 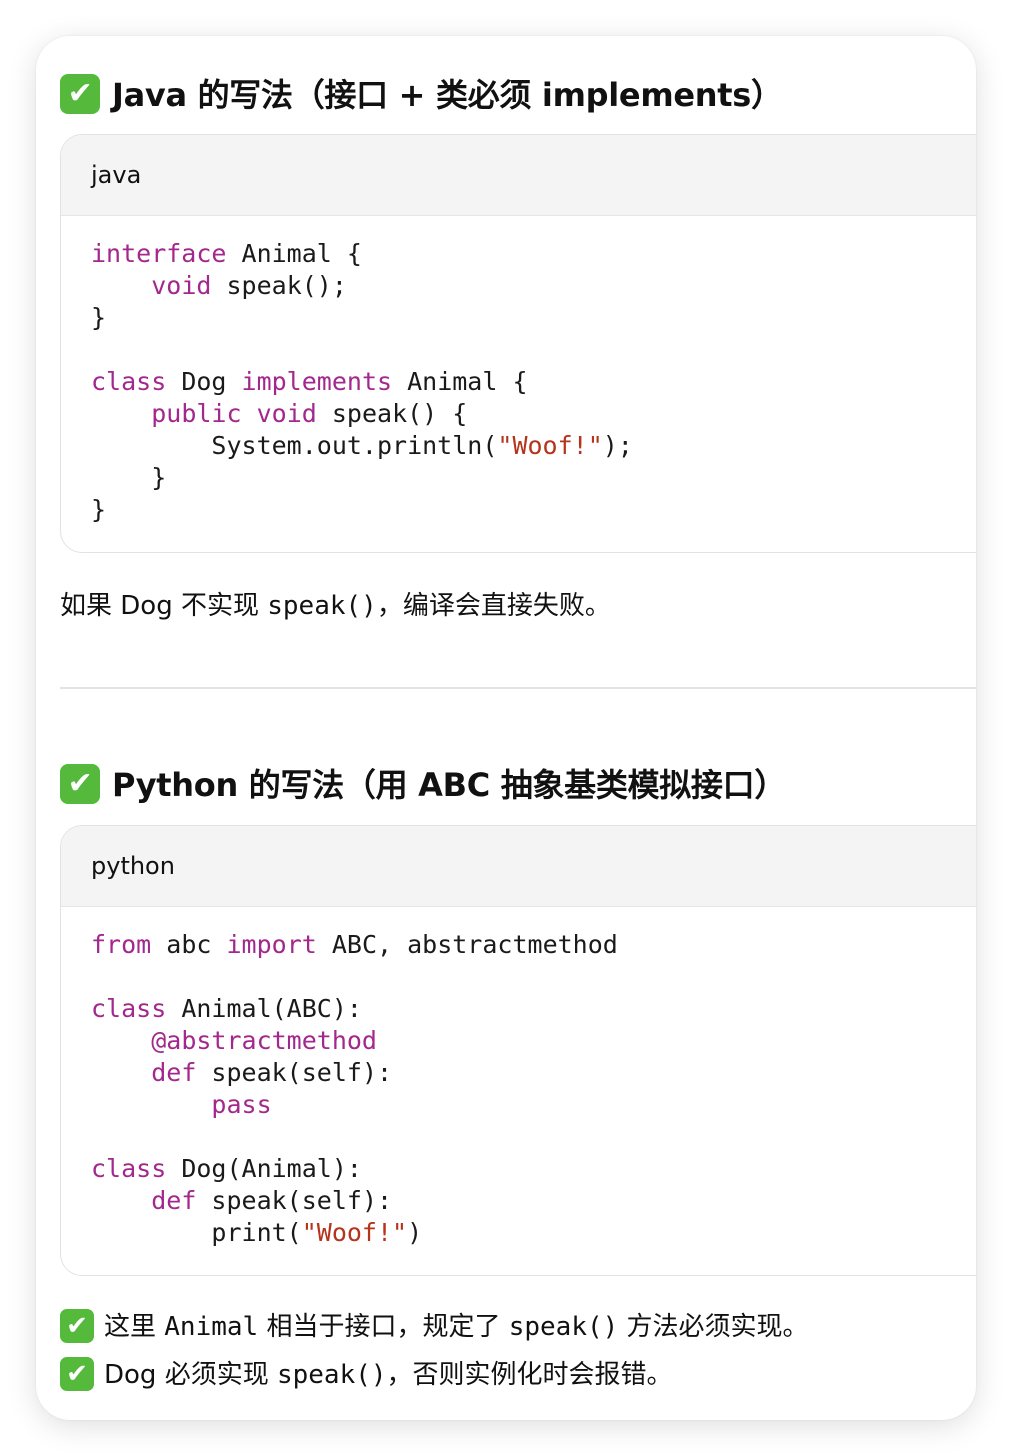 What do you see at coordinates (529, 1375) in the screenshot?
I see `note-2-mid: ，否则实例化时会报错。` at bounding box center [529, 1375].